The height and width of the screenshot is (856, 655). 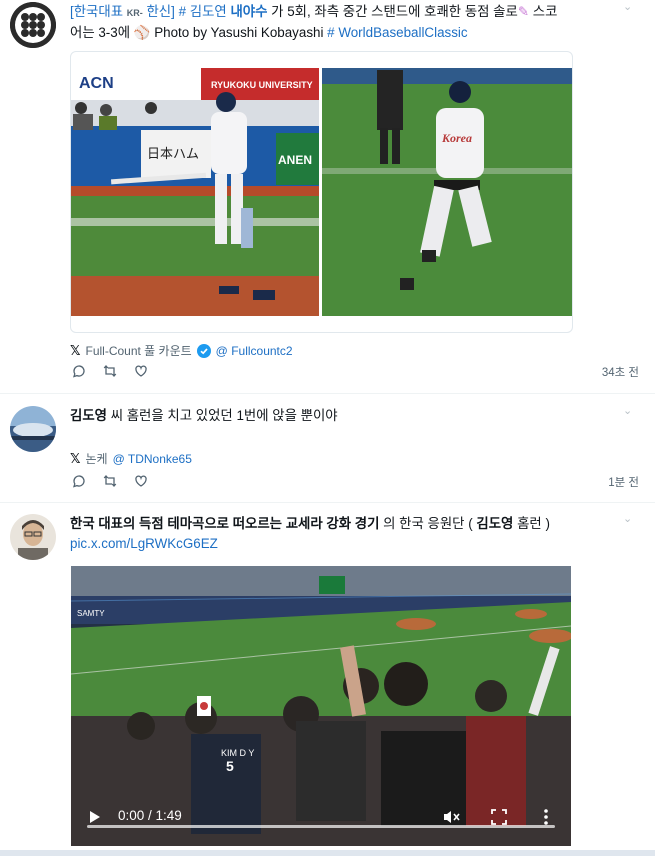 I want to click on avatar-fullcount, so click(x=33, y=25).